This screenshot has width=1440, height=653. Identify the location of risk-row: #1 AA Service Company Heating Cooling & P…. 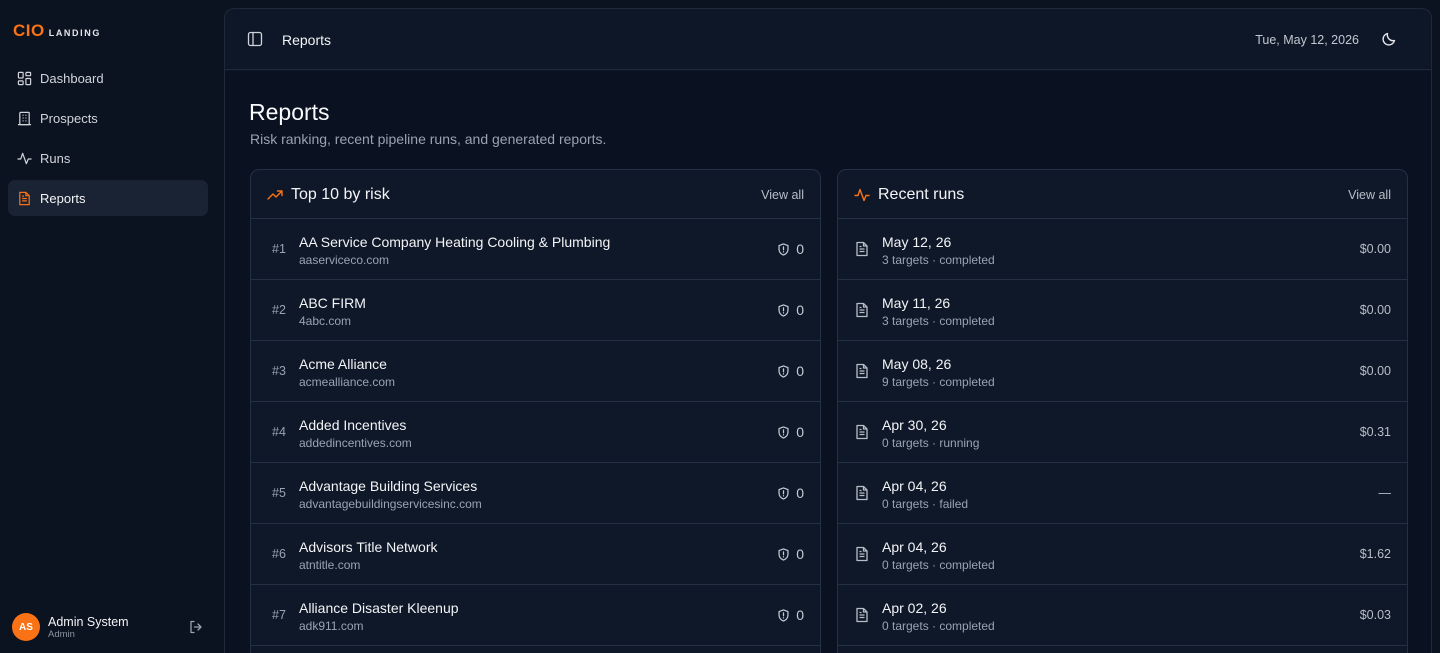
(535, 249).